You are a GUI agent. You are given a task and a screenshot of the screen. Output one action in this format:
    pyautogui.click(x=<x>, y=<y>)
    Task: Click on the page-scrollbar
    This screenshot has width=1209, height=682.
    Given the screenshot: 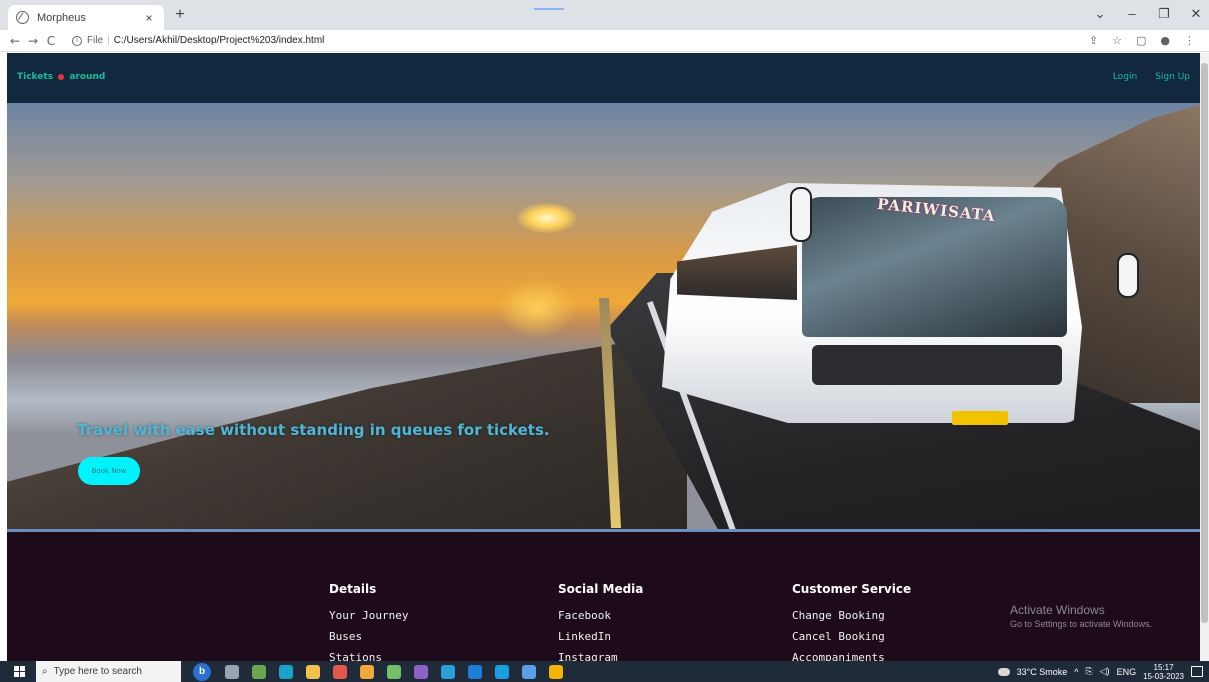 What is the action you would take?
    pyautogui.click(x=1204, y=357)
    